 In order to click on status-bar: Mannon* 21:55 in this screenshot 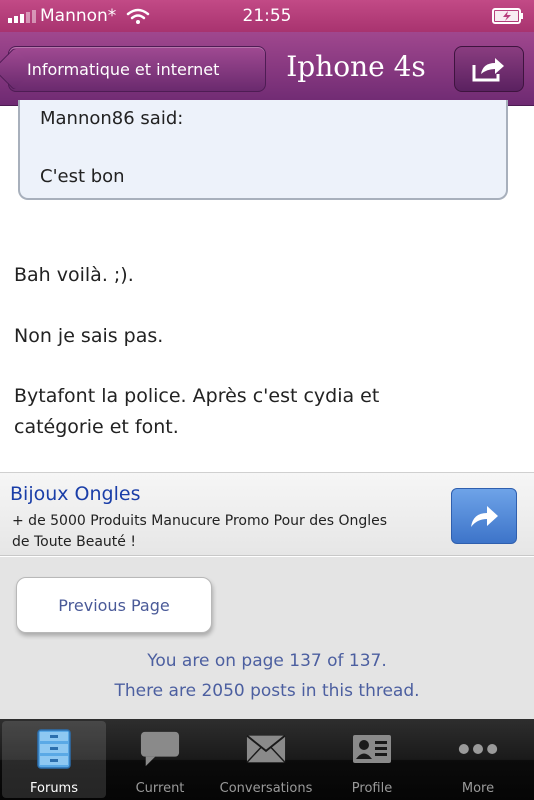, I will do `click(267, 16)`.